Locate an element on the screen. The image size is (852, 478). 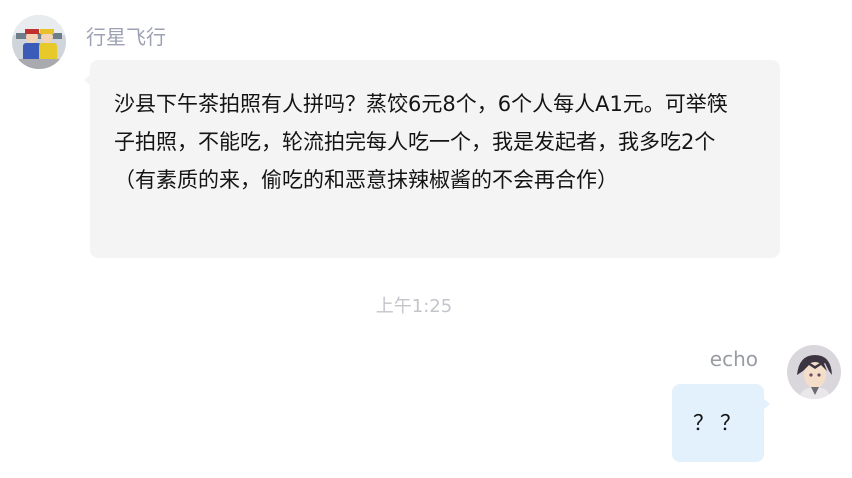
own-avatar-icon is located at coordinates (814, 372).